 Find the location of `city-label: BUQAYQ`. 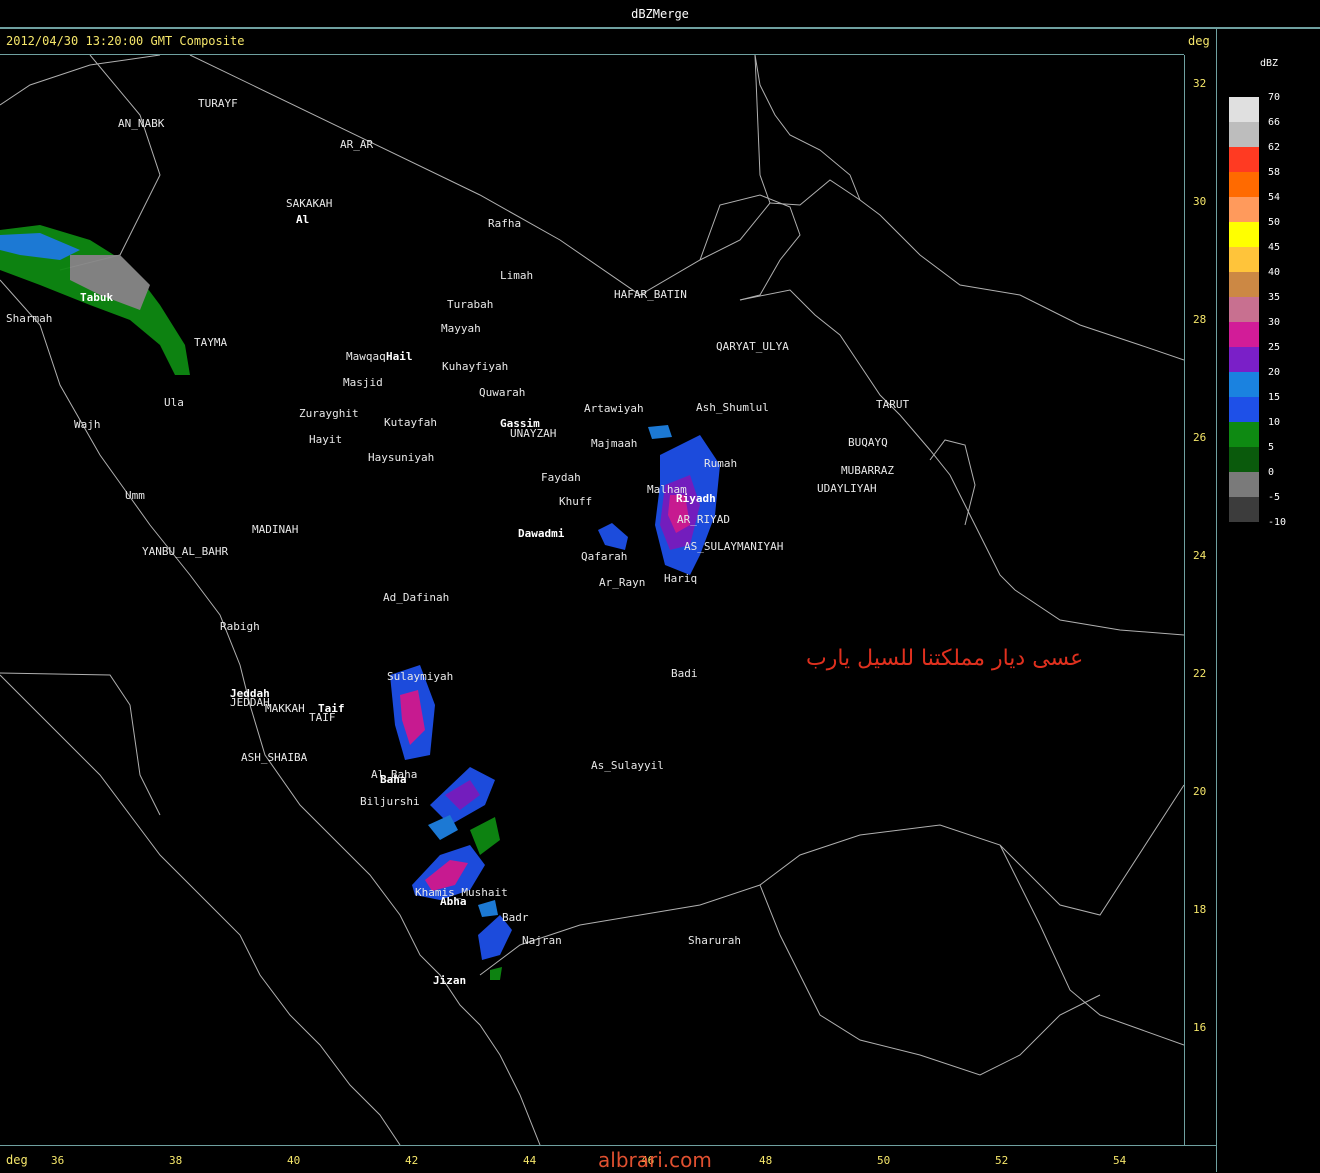

city-label: BUQAYQ is located at coordinates (868, 442).